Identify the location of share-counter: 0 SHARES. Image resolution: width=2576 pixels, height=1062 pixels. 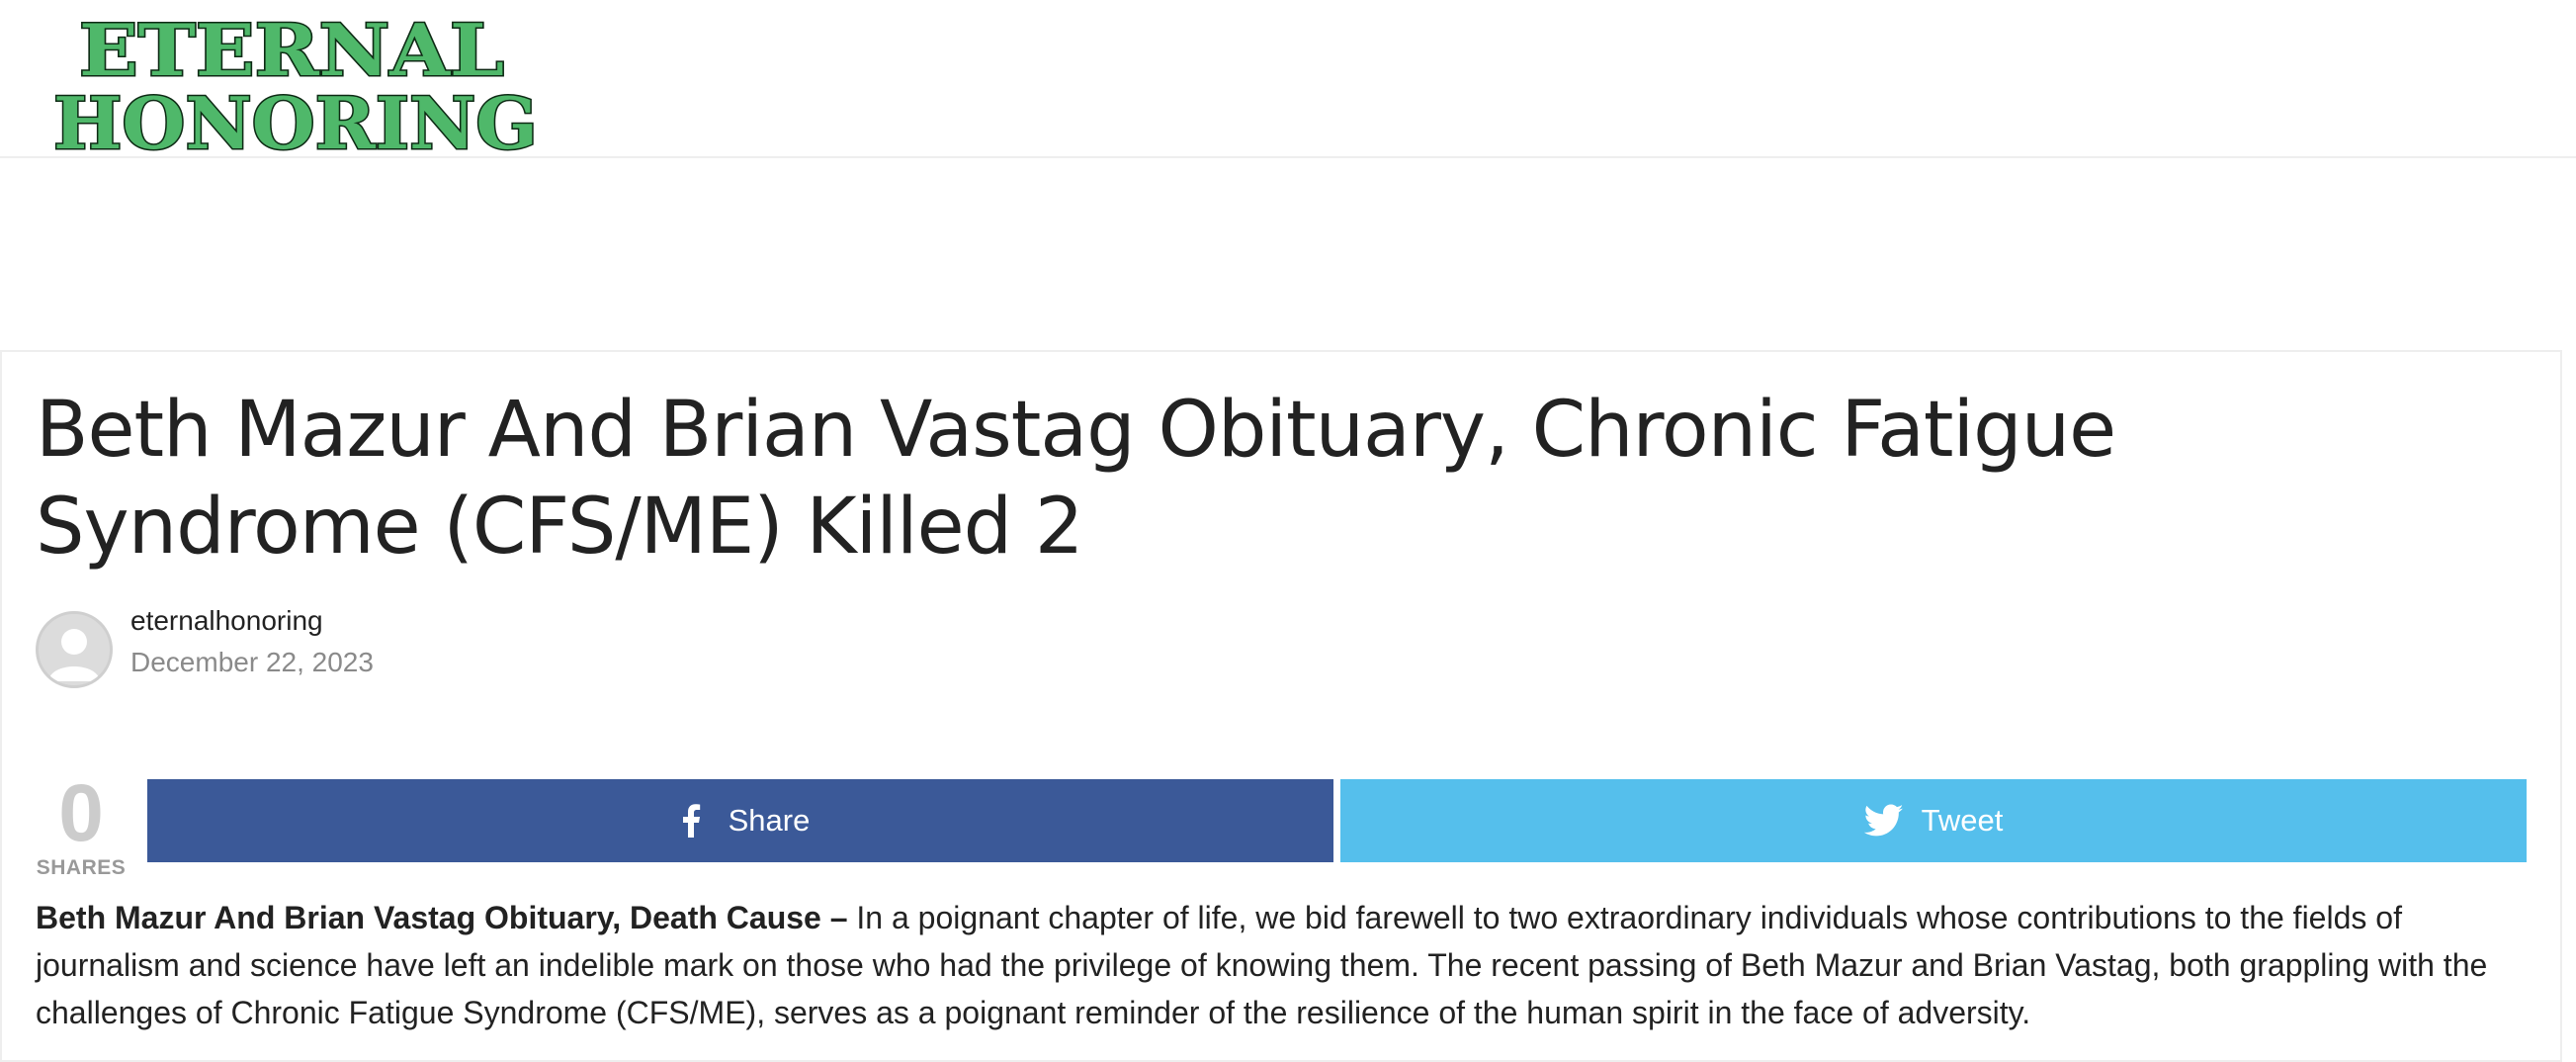
(81, 832).